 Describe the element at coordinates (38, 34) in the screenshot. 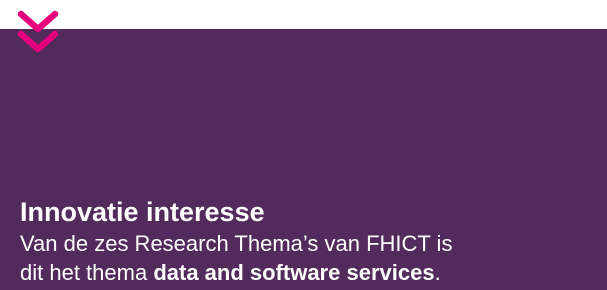

I see `double-chevron-down-icon` at that location.